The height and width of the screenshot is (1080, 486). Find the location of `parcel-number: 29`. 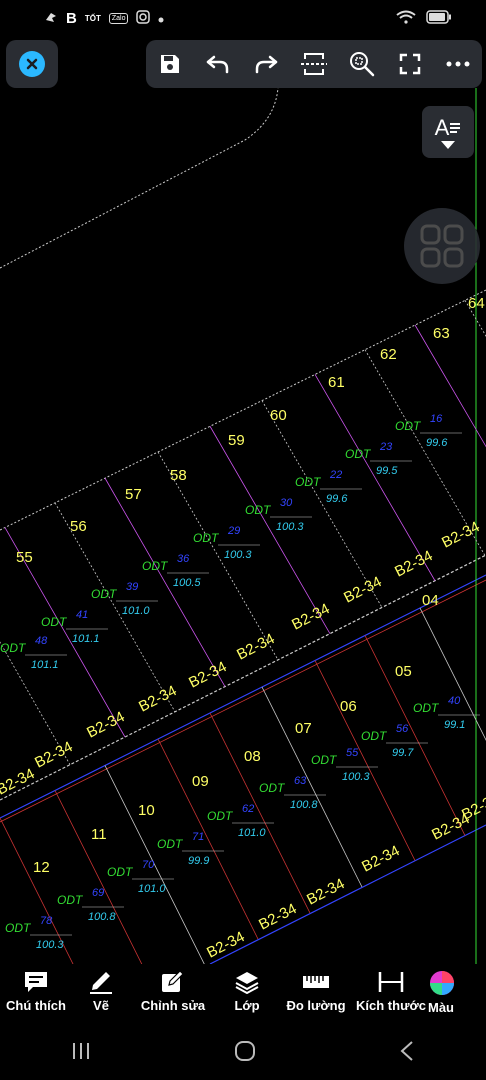

parcel-number: 29 is located at coordinates (233, 531).